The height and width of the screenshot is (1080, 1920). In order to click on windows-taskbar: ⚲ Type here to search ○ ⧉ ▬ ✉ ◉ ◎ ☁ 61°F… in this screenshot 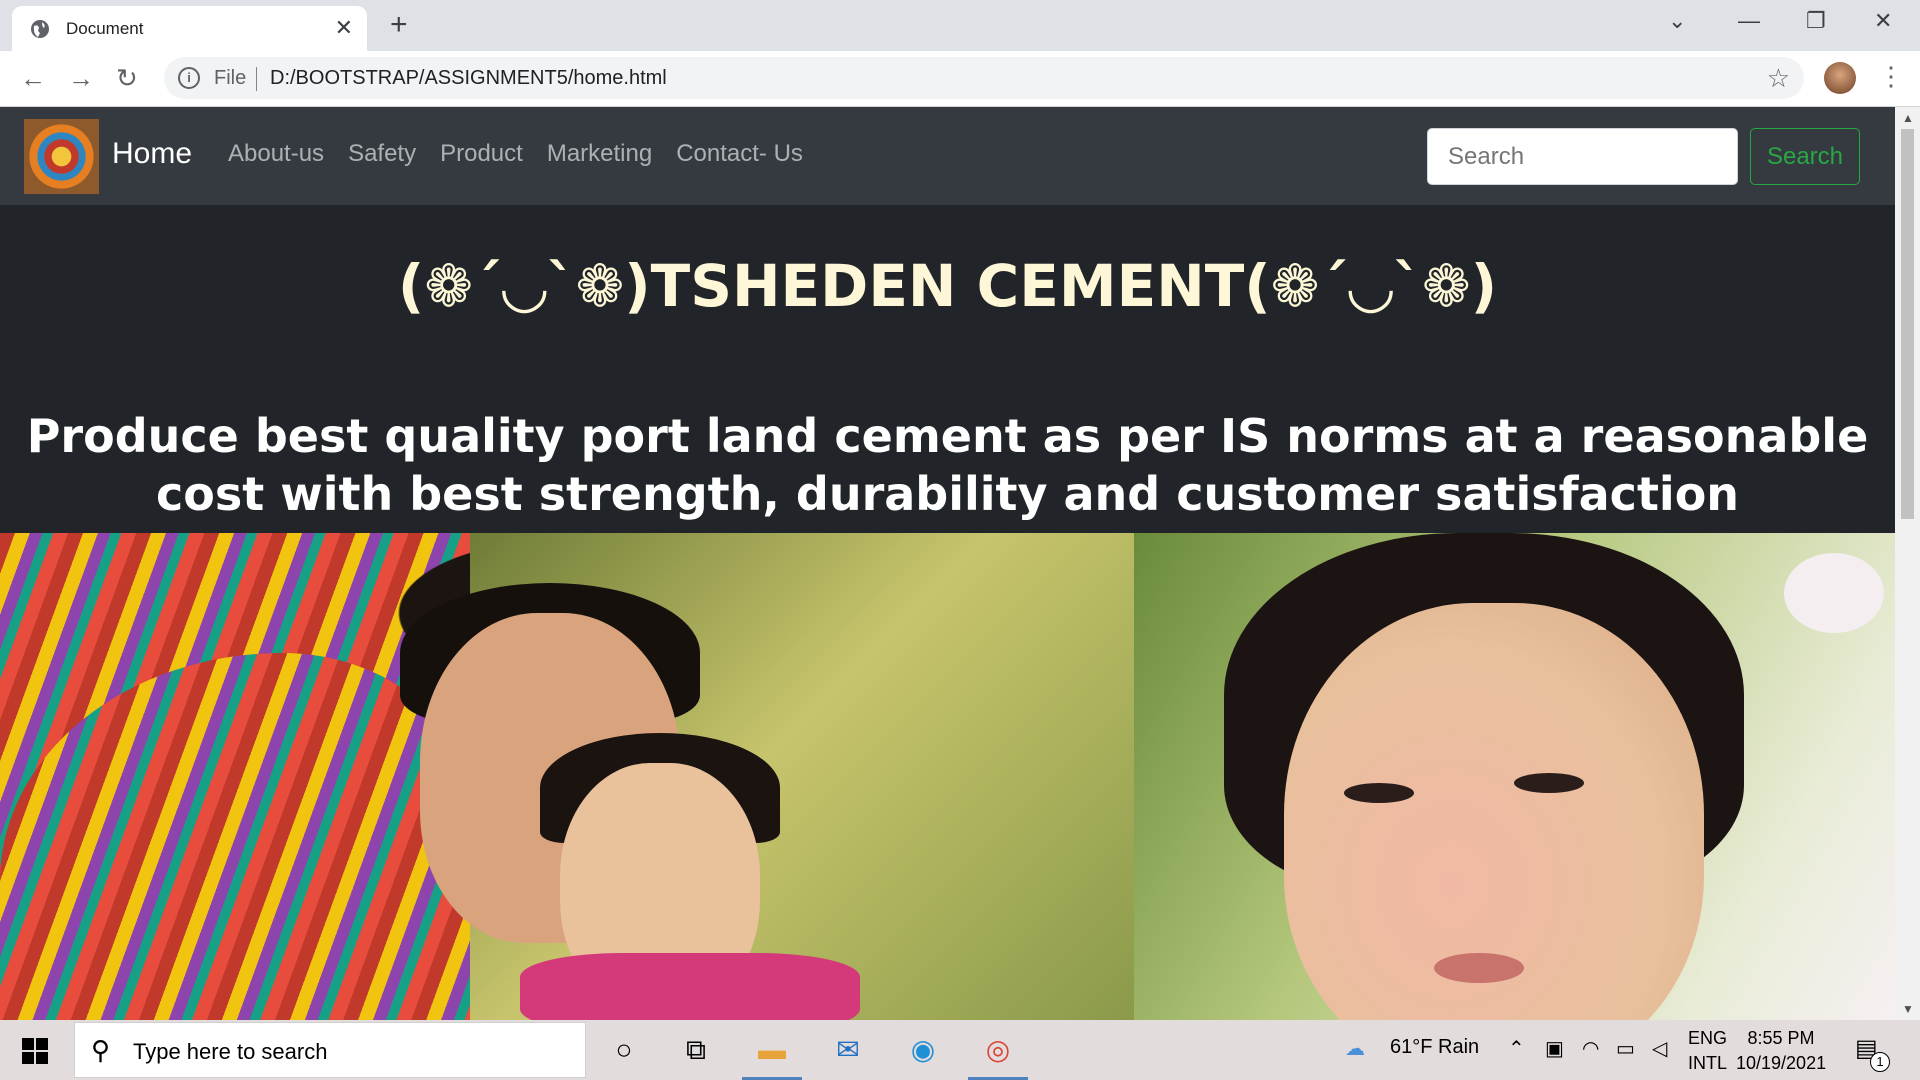, I will do `click(960, 1050)`.